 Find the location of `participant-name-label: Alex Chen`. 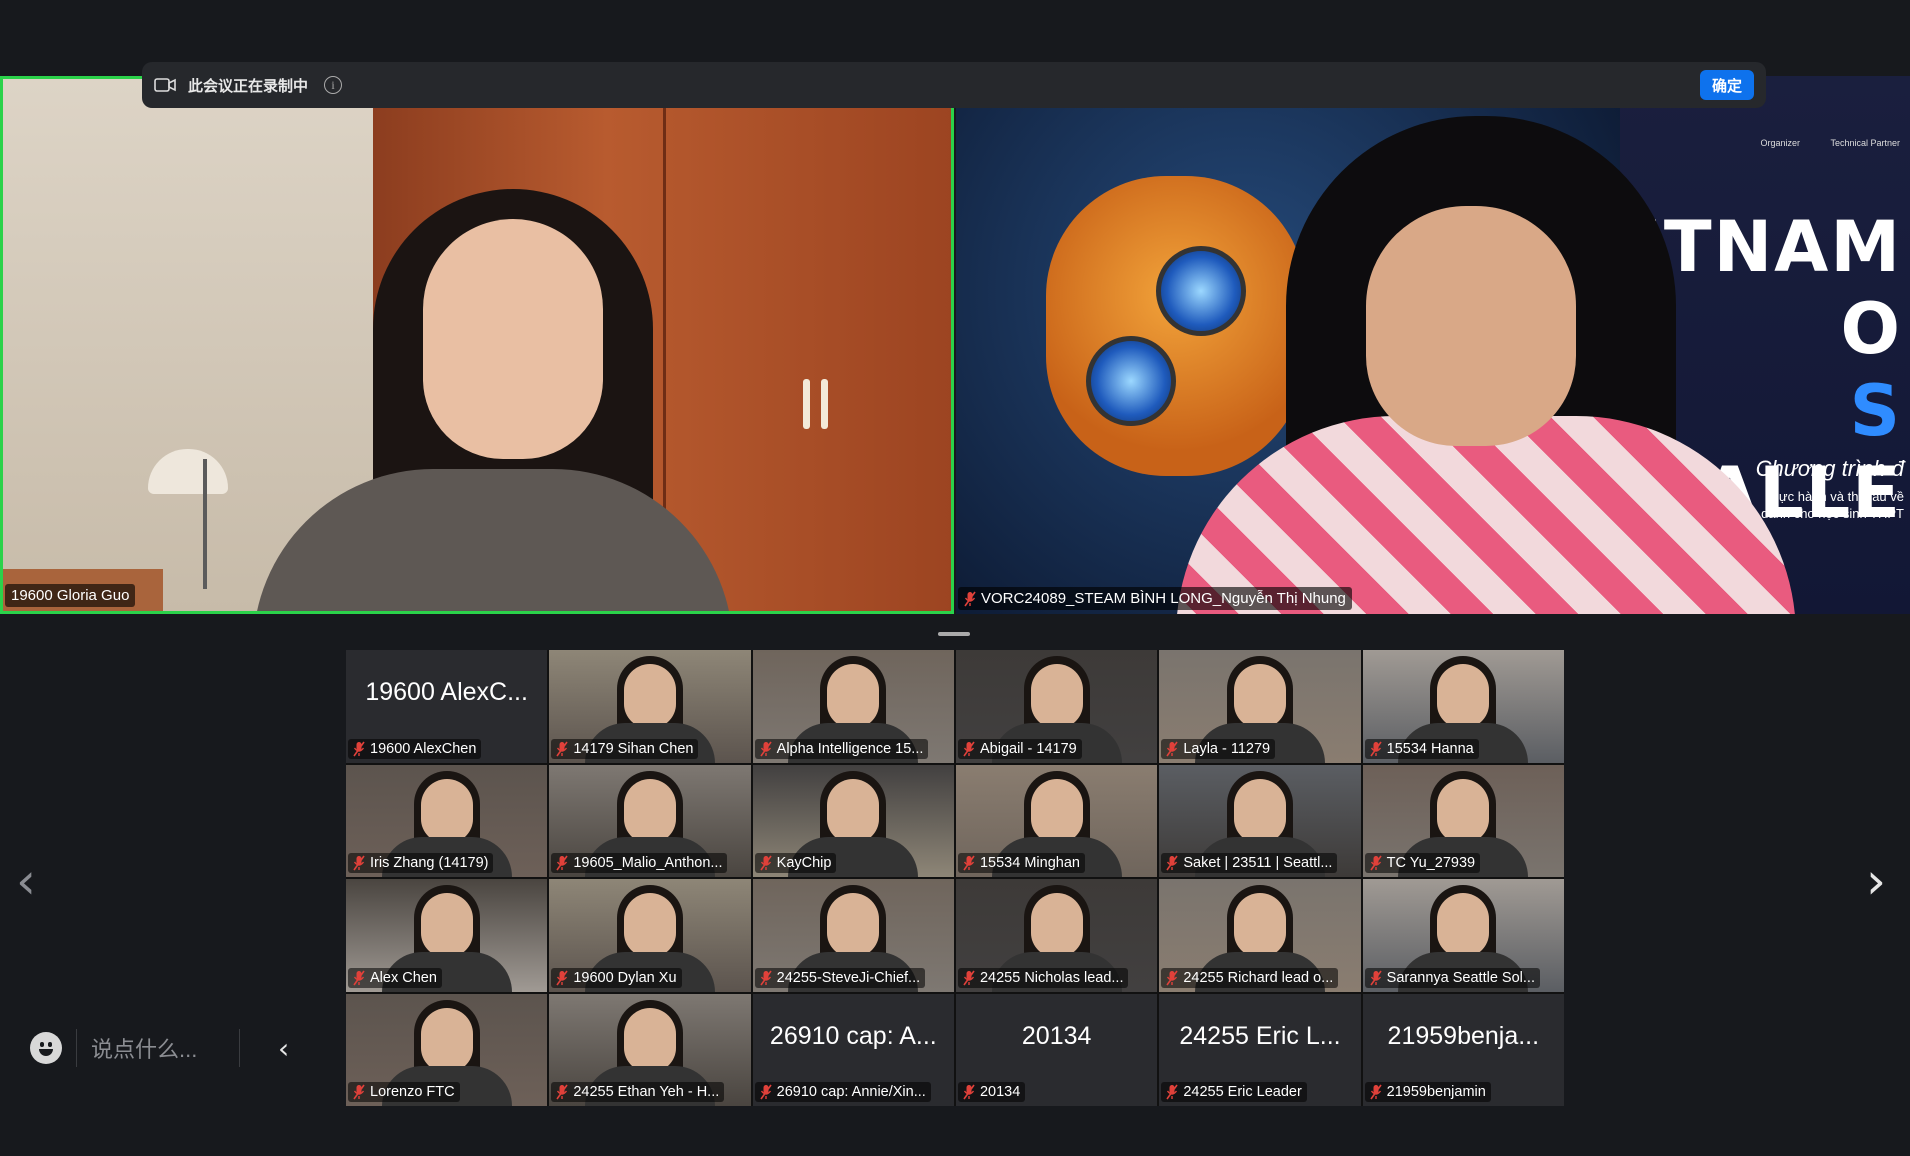

participant-name-label: Alex Chen is located at coordinates (395, 977).